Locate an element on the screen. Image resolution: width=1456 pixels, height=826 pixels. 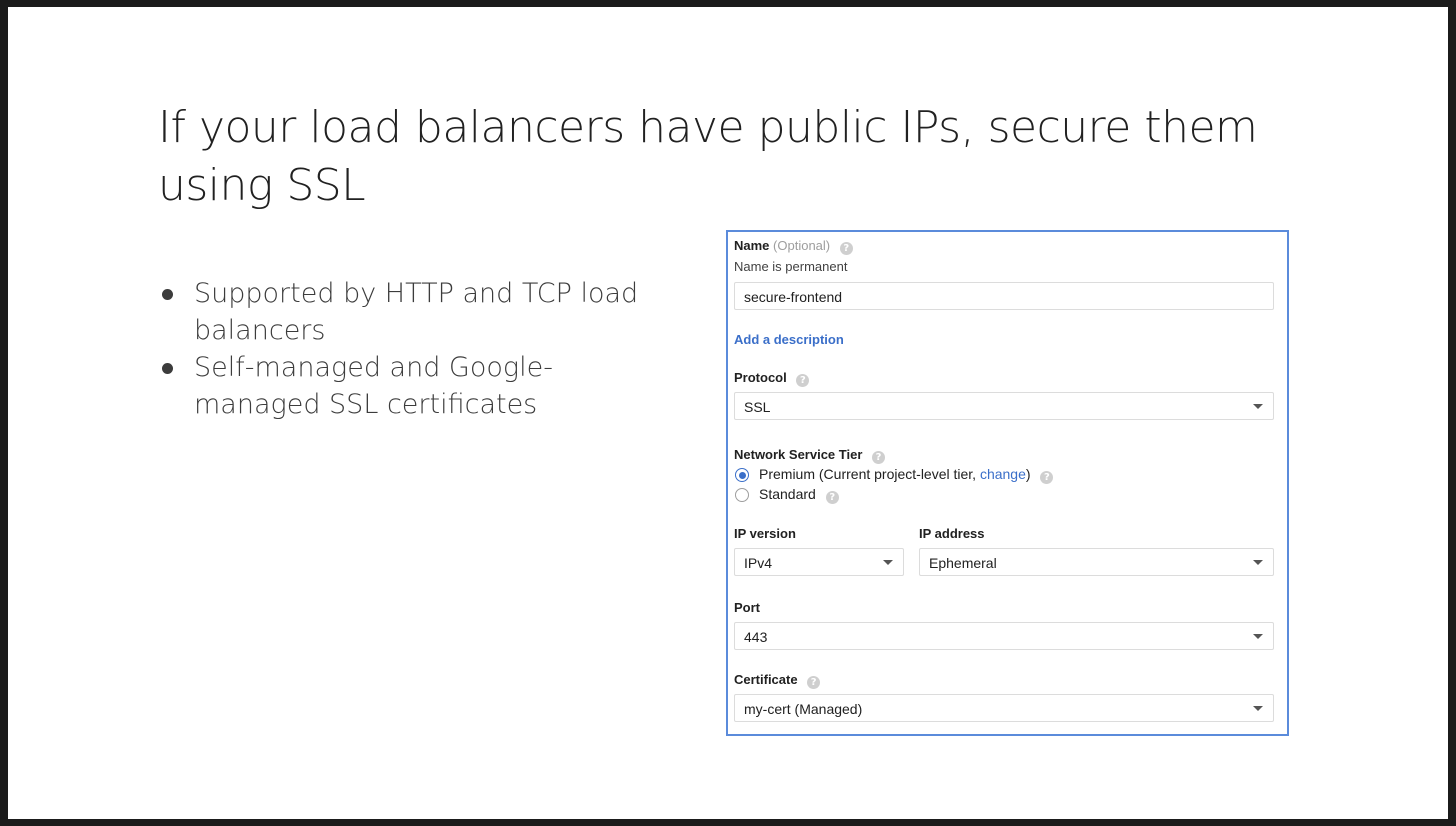
ip-version-label: IP version is located at coordinates (765, 533).